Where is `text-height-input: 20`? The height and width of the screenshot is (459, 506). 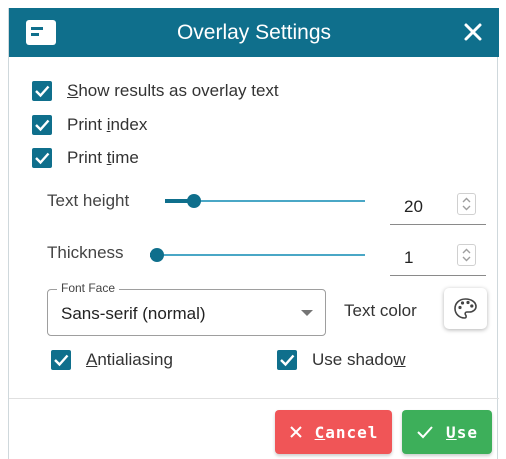
text-height-input: 20 is located at coordinates (438, 208).